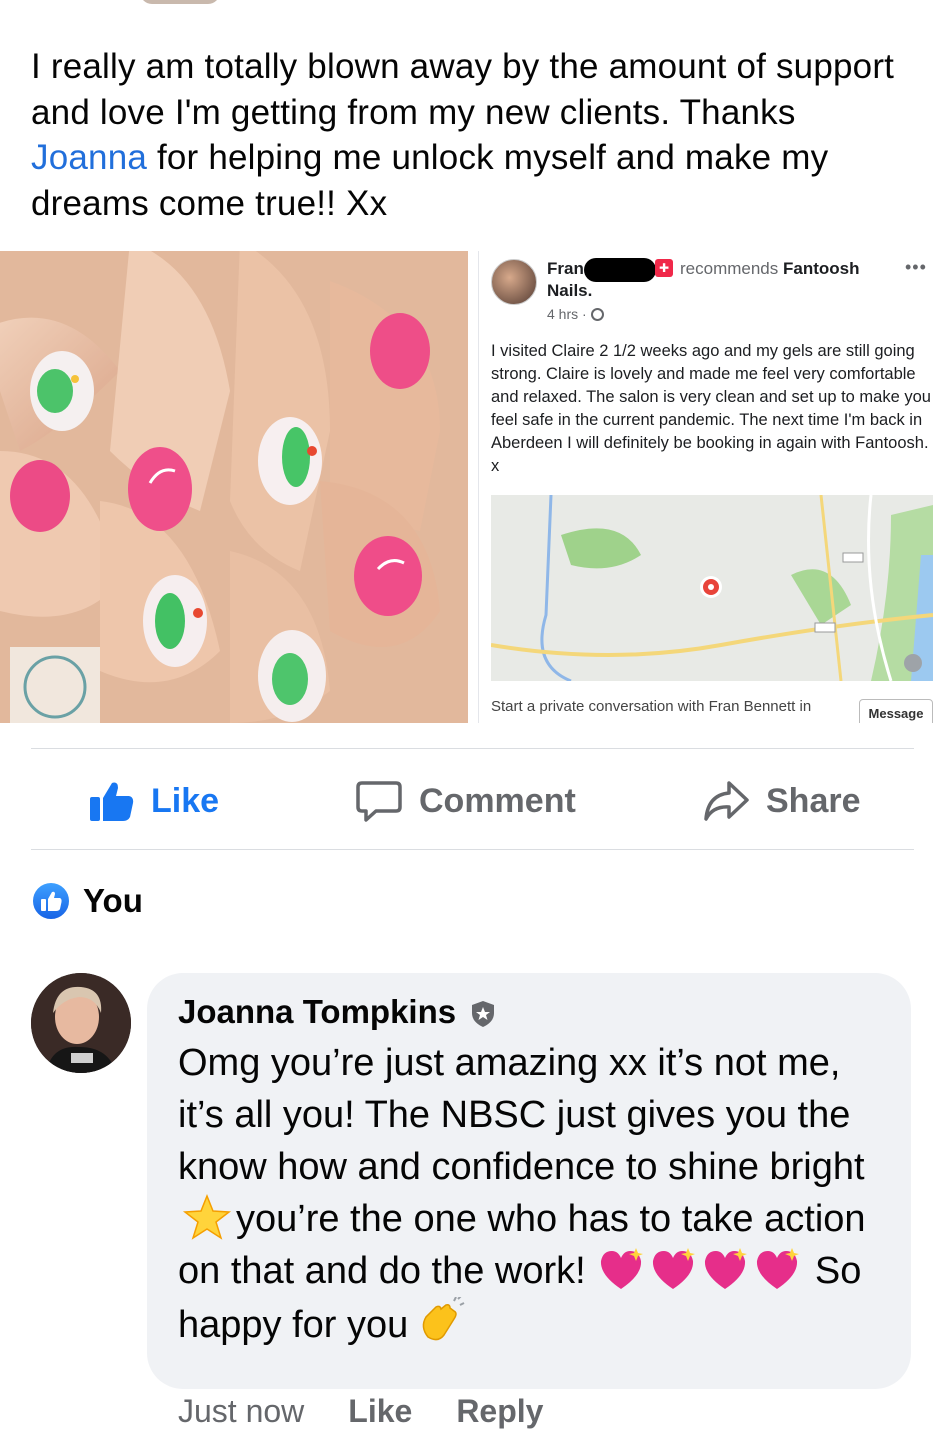  What do you see at coordinates (664, 268) in the screenshot?
I see `recommend-icon: ✚` at bounding box center [664, 268].